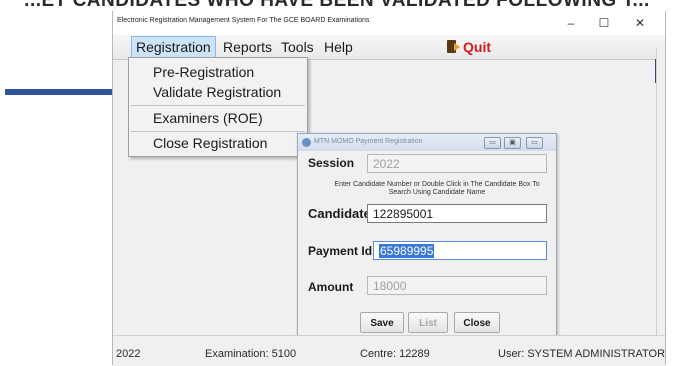 This screenshot has height=366, width=674. Describe the element at coordinates (457, 213) in the screenshot. I see `candidate-input: 122895001` at that location.